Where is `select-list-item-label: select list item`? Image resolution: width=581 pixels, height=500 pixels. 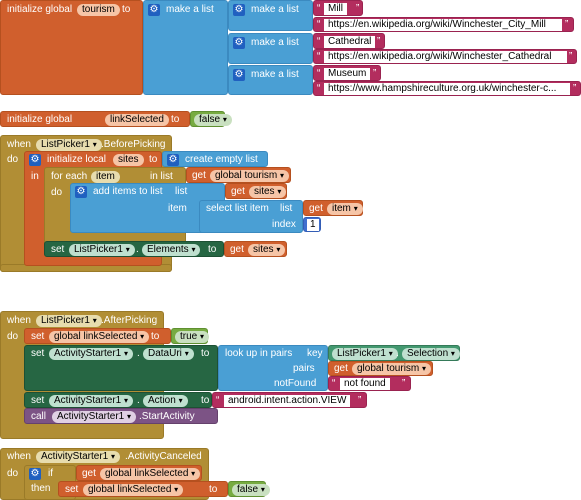
select-list-item-label: select list item is located at coordinates (237, 208).